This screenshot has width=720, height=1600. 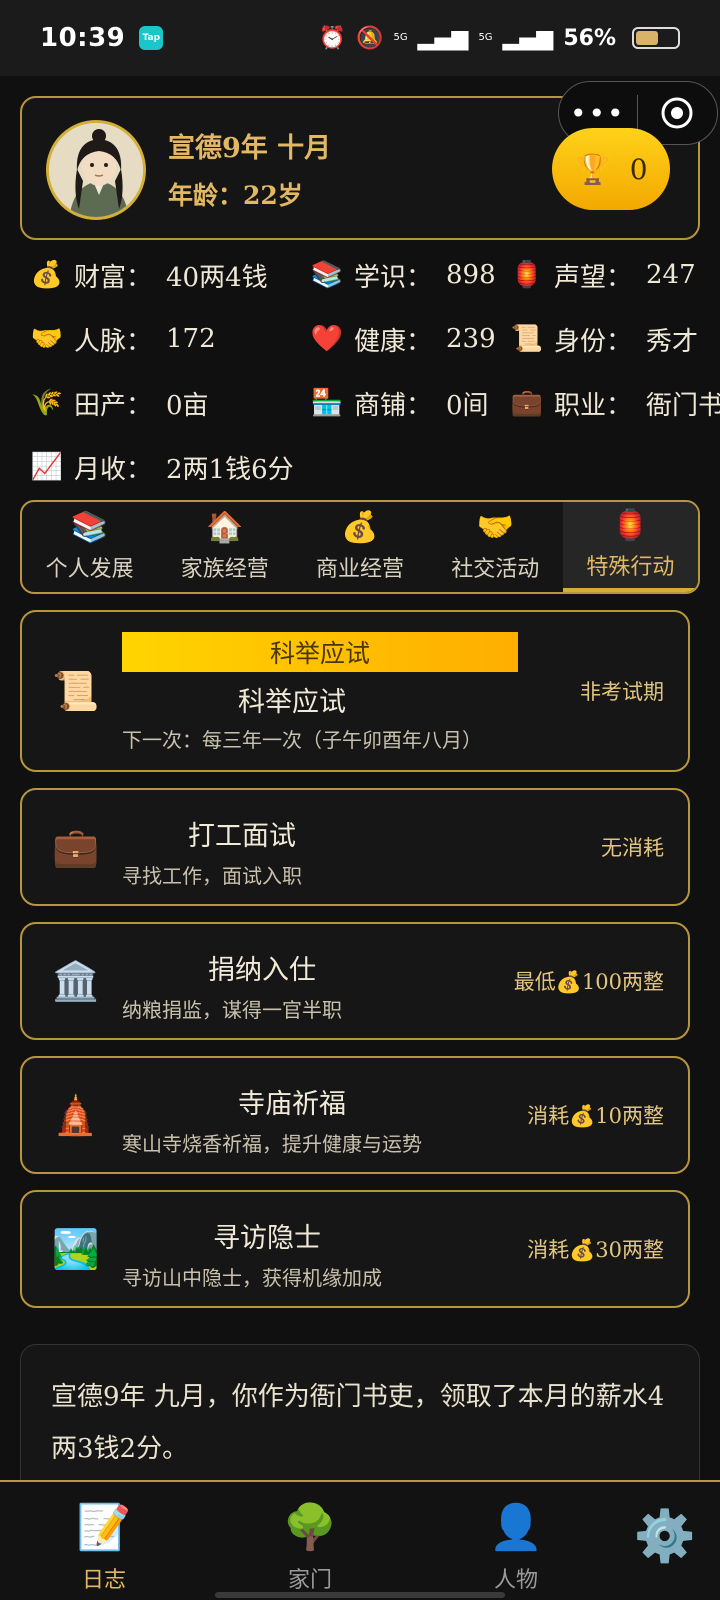 What do you see at coordinates (103, 1580) in the screenshot?
I see `nav-label: 日志` at bounding box center [103, 1580].